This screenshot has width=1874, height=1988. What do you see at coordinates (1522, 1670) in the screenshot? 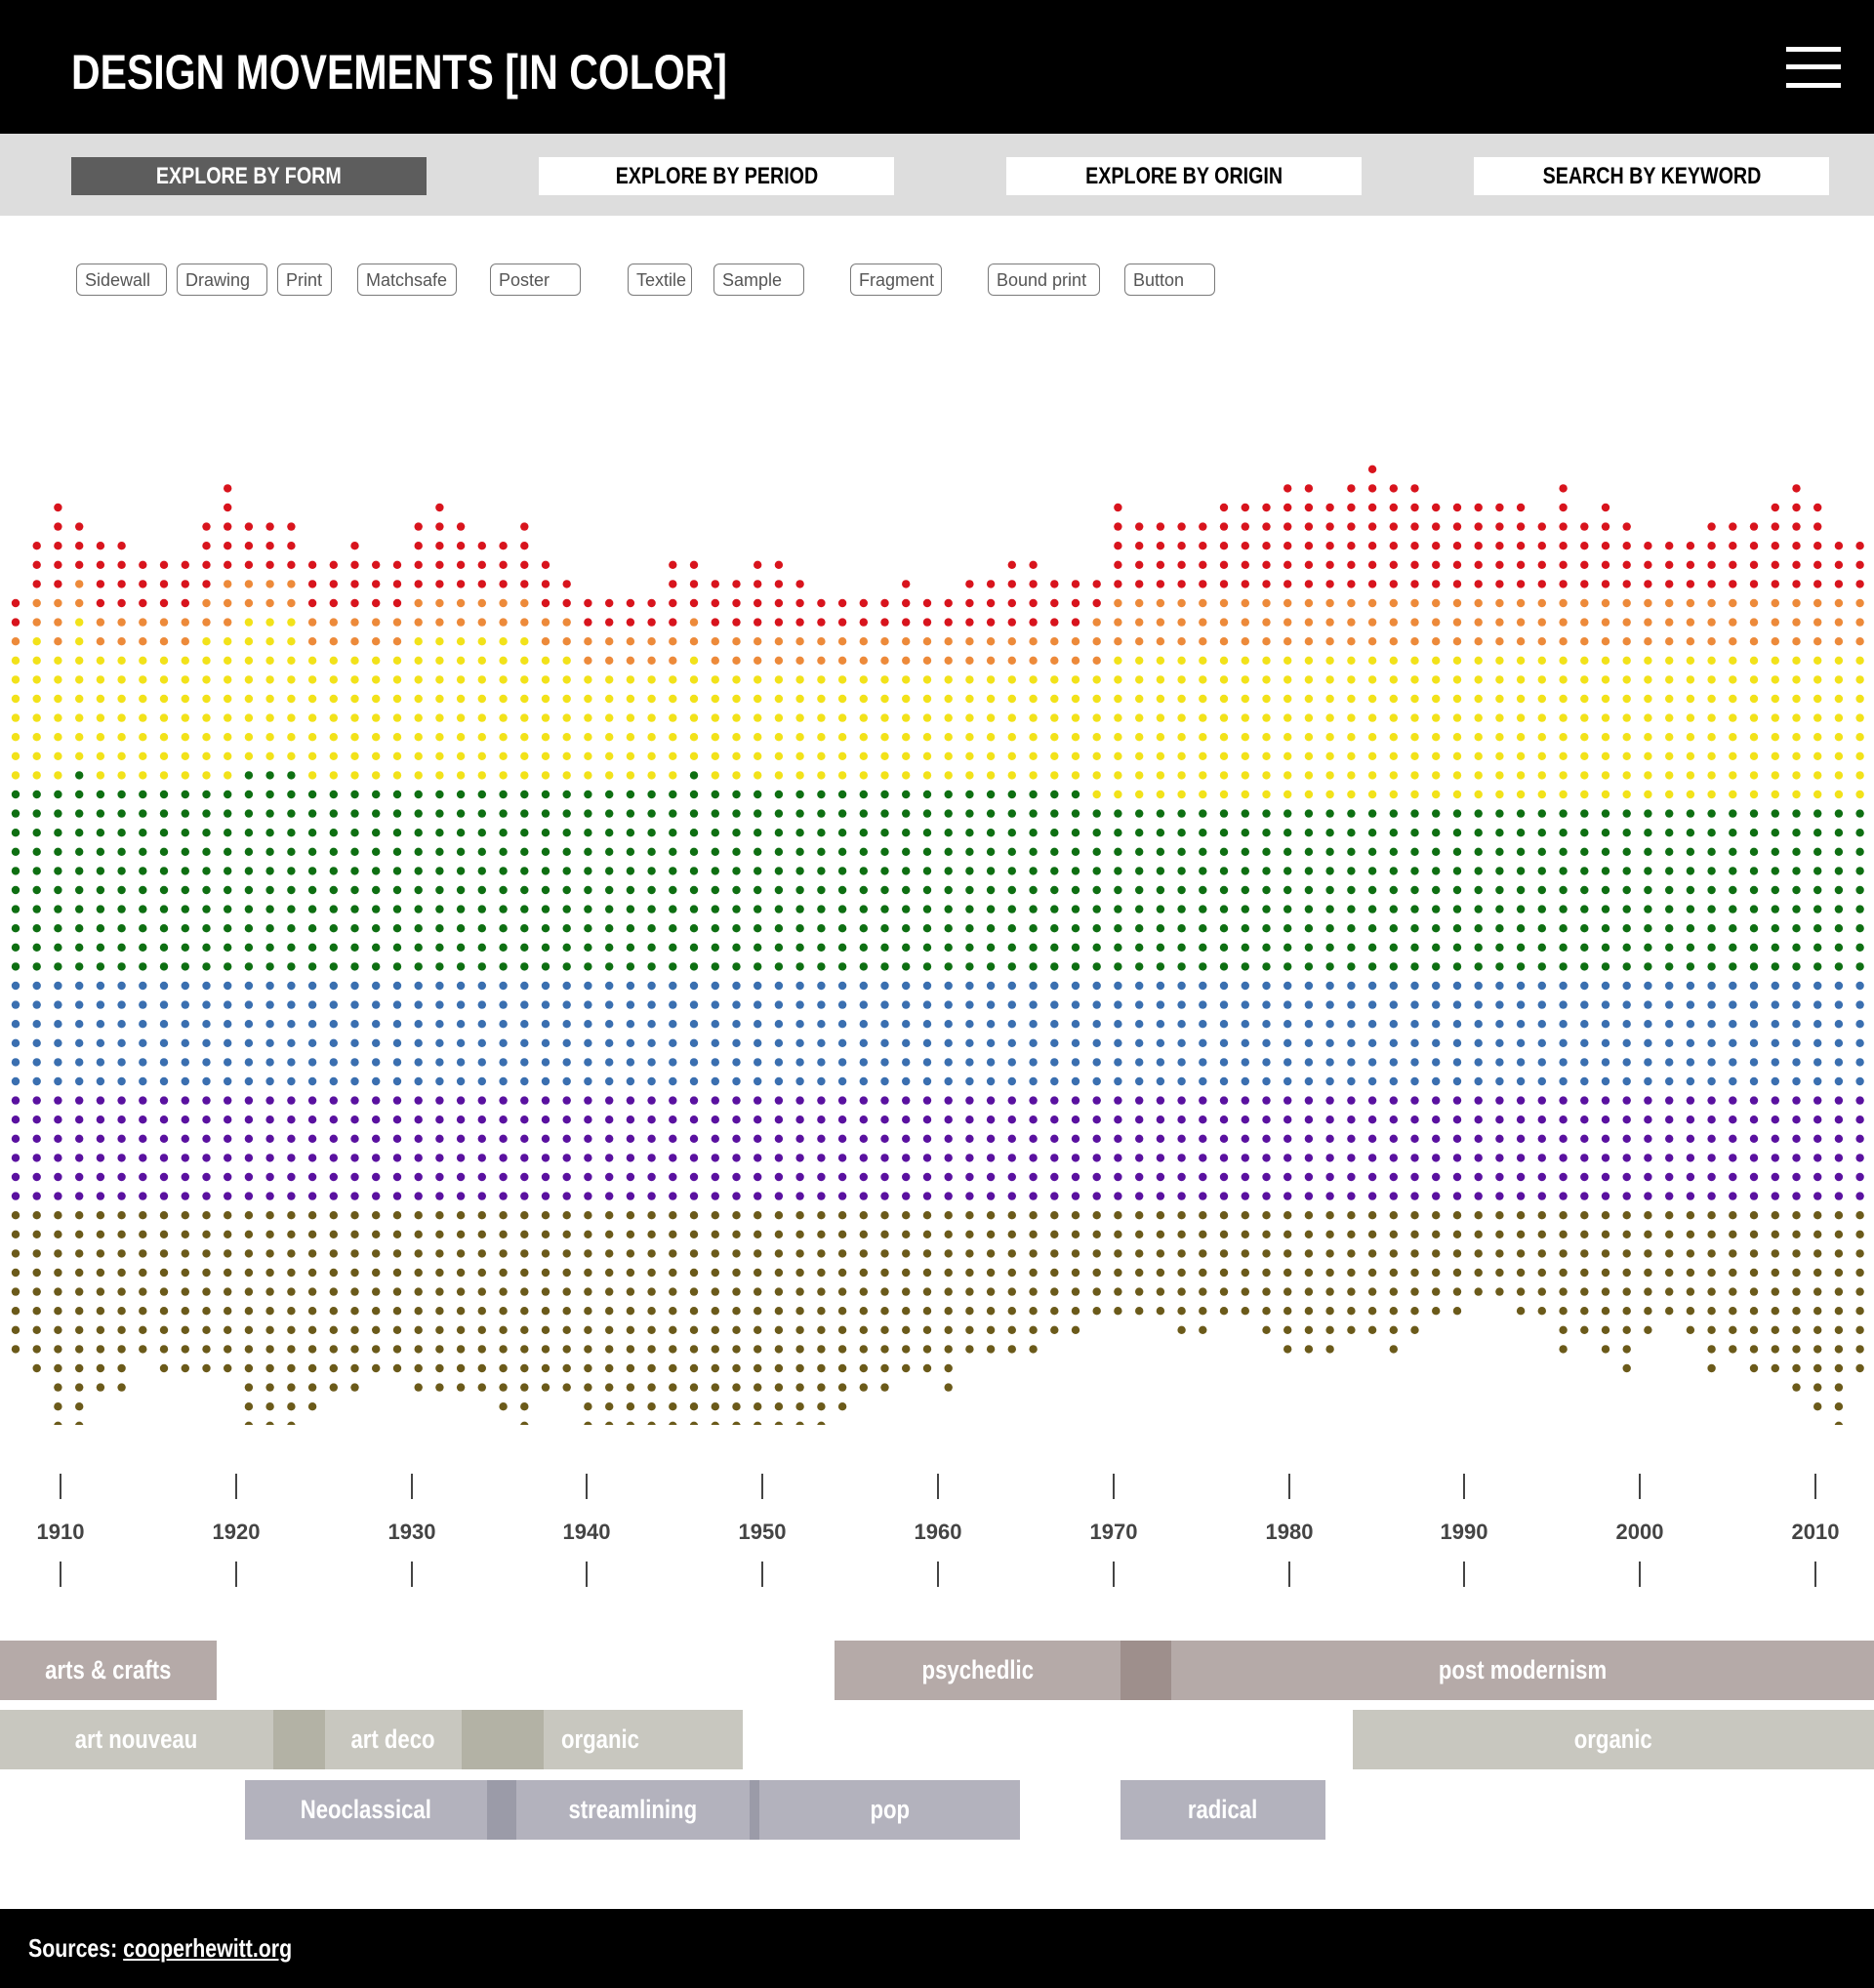
I see `movement-post-modernism: post modernism` at bounding box center [1522, 1670].